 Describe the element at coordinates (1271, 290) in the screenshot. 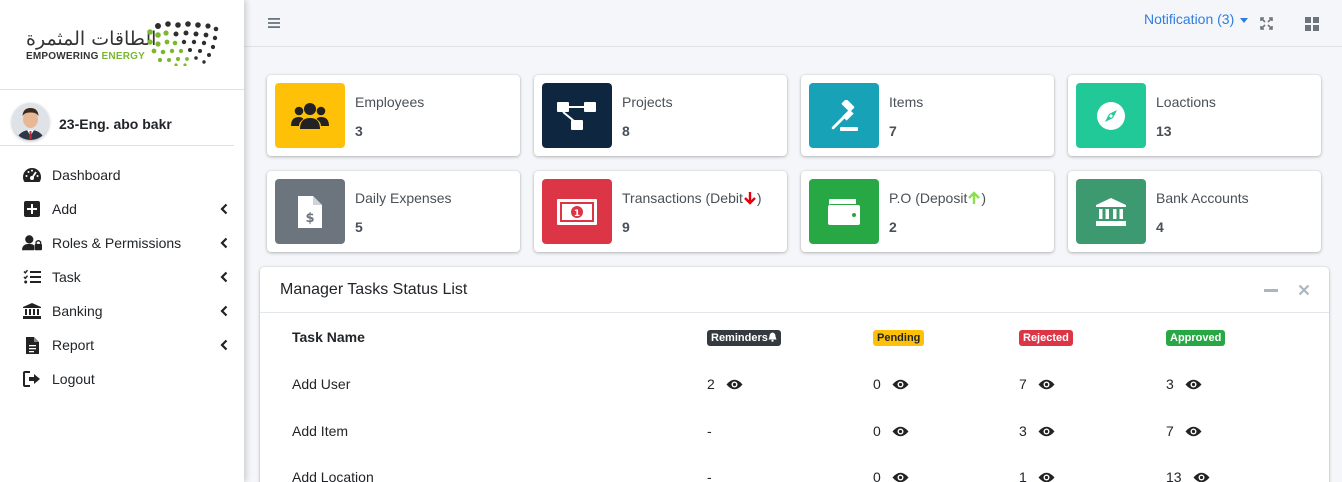

I see `collapse-minus-icon` at that location.